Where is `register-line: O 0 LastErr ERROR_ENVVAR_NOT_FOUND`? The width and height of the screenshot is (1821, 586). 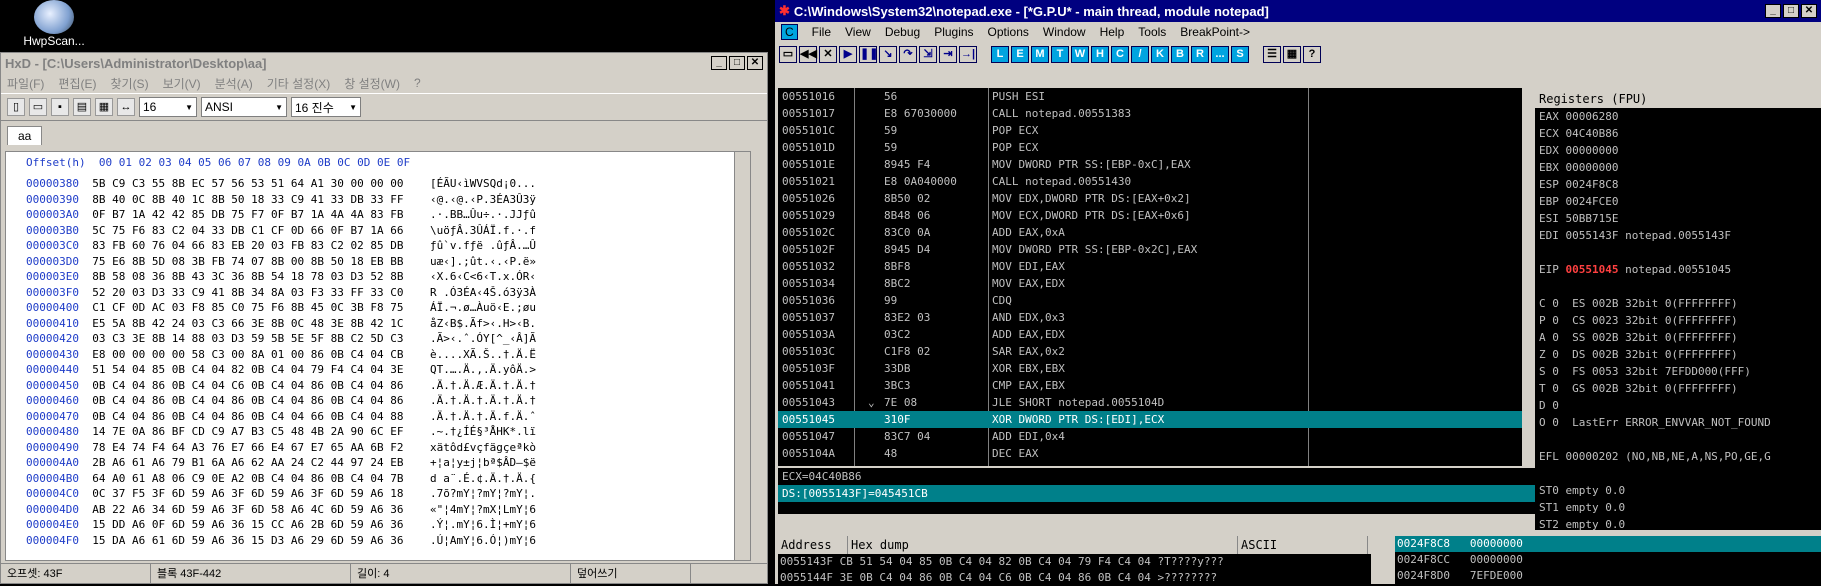
register-line: O 0 LastErr ERROR_ENVVAR_NOT_FOUND is located at coordinates (1678, 422).